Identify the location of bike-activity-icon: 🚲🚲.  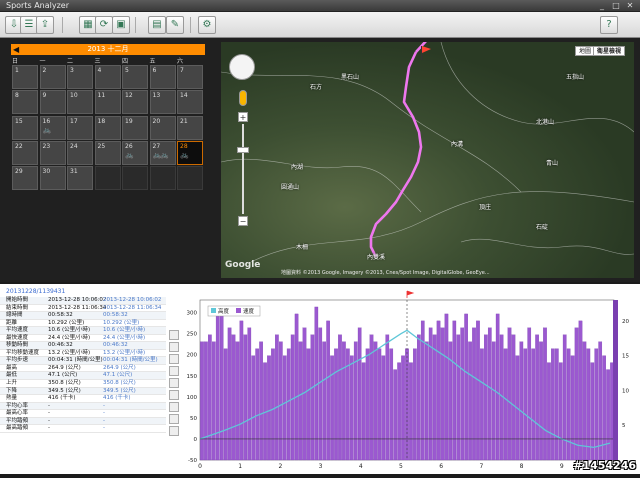
(163, 155).